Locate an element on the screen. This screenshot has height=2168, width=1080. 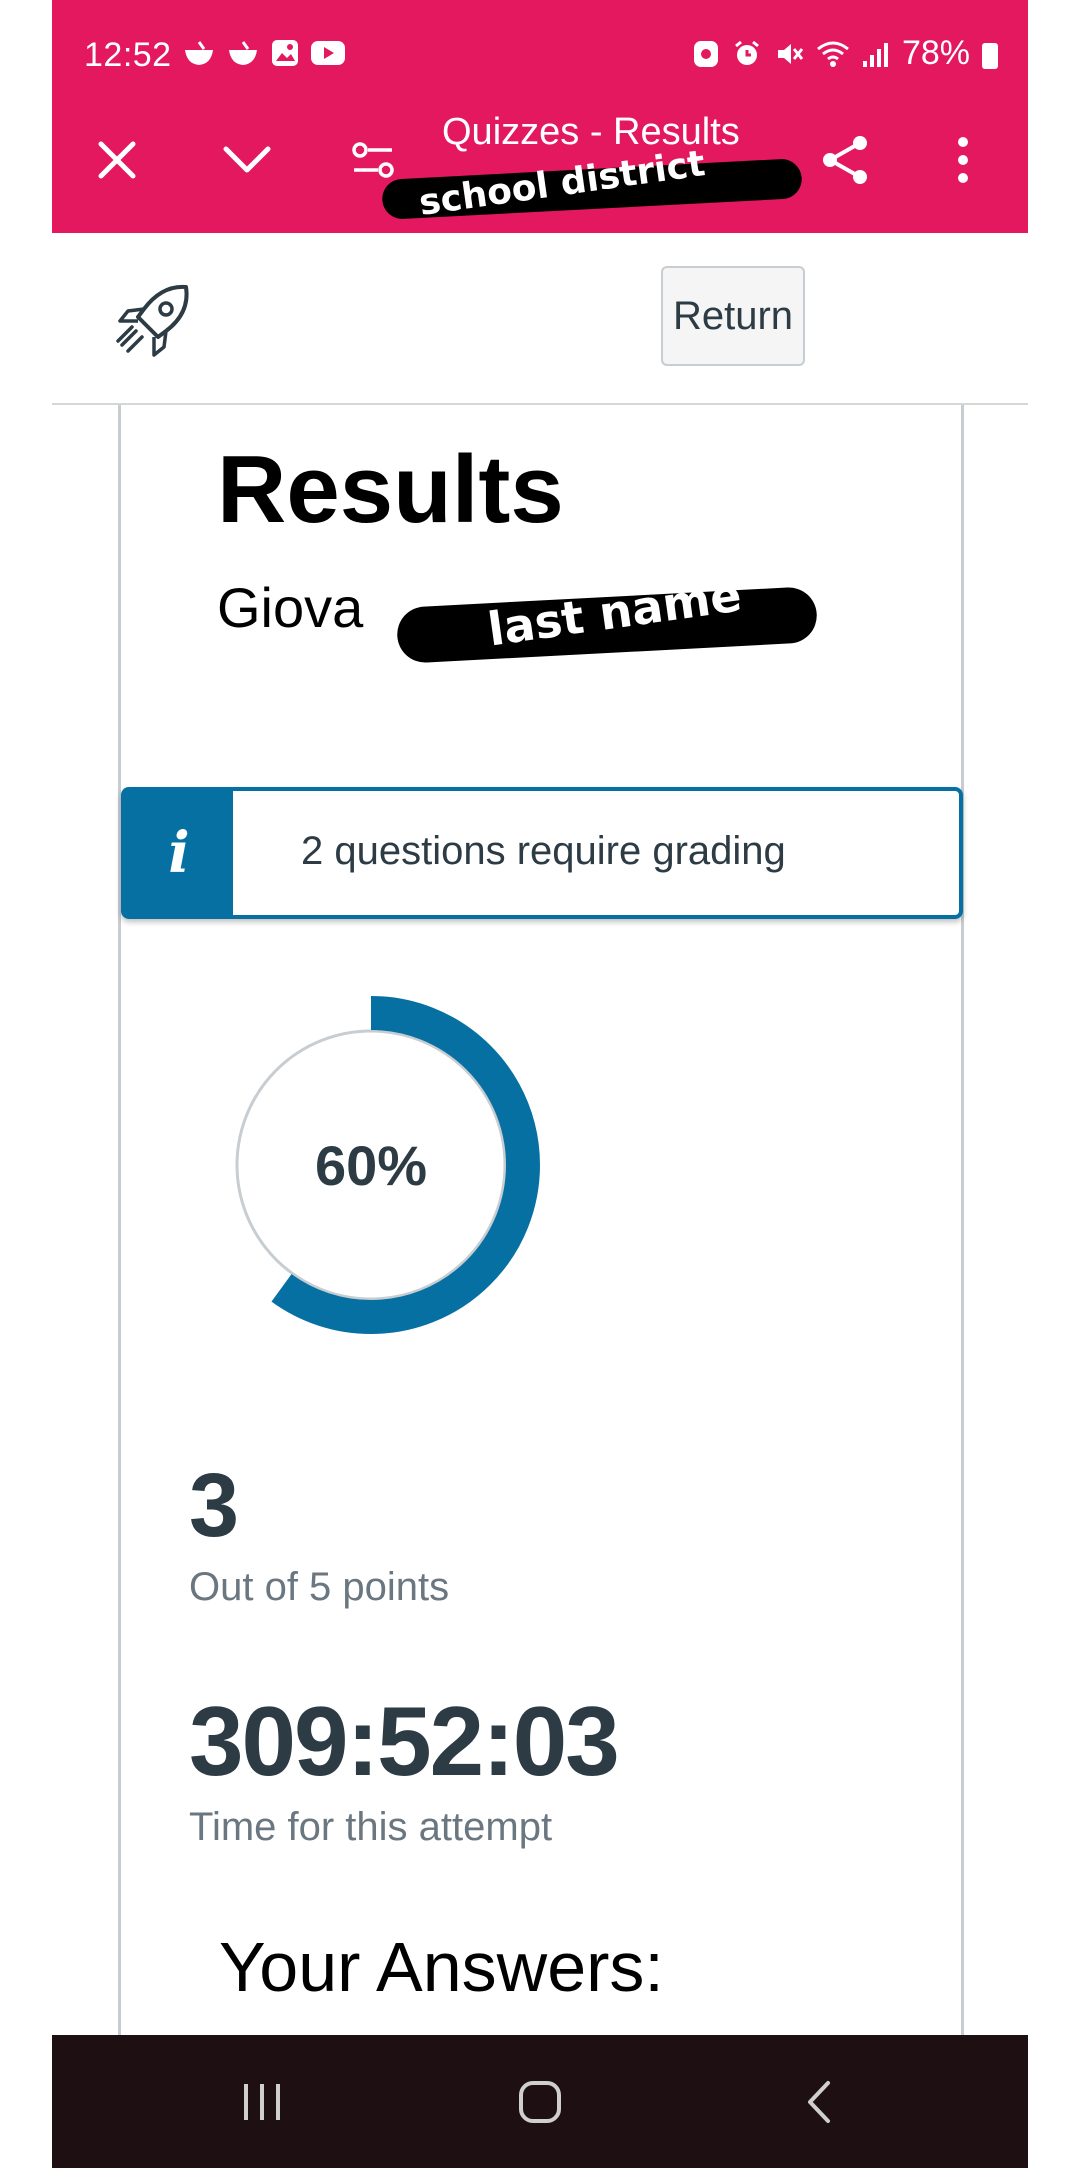
alert-message: 2 questions require grading is located at coordinates (543, 851).